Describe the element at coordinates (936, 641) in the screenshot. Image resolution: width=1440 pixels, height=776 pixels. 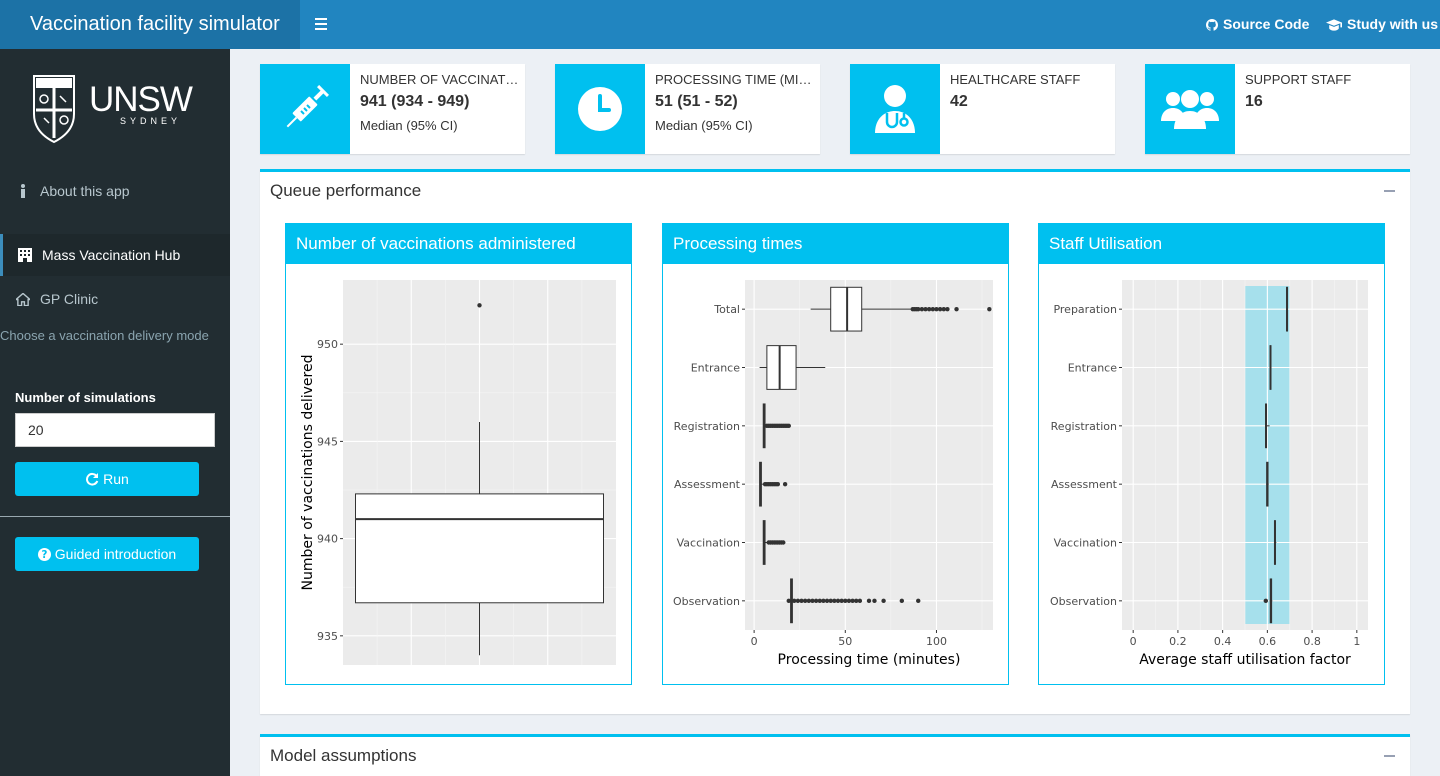
I see `x-tick-label: 100` at that location.